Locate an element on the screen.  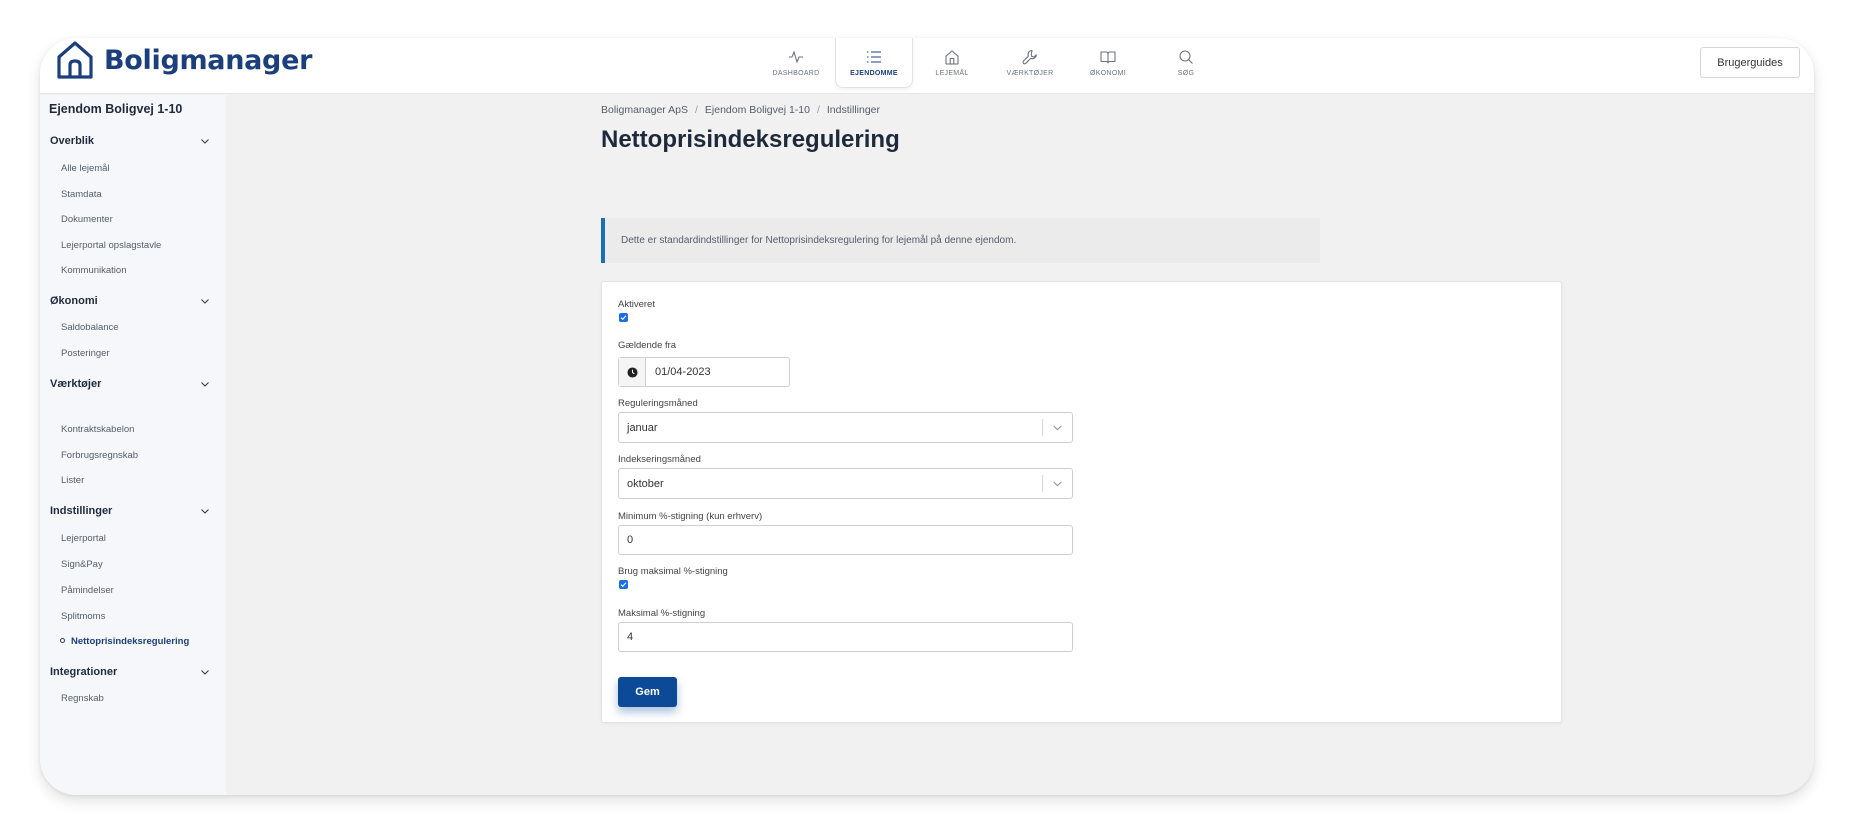
sidebar-item-alle-lejemaal: Alle lejemål is located at coordinates (85, 168).